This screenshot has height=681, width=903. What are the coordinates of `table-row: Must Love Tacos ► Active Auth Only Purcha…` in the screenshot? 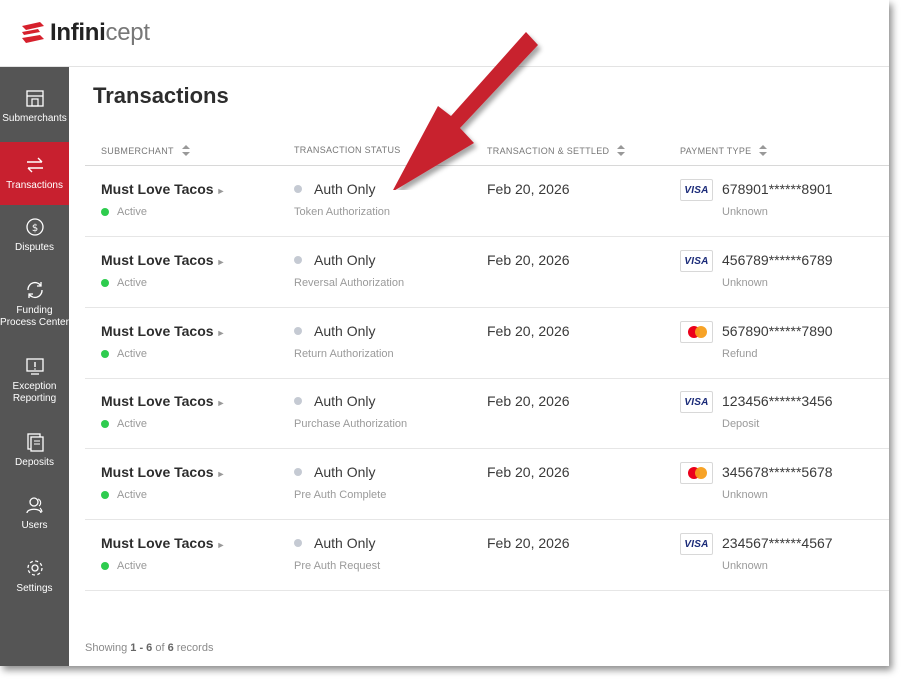 It's located at (487, 413).